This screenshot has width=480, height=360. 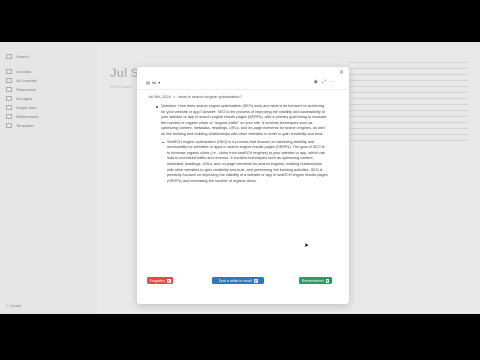 I want to click on close-icon: ✕, so click(x=341, y=72).